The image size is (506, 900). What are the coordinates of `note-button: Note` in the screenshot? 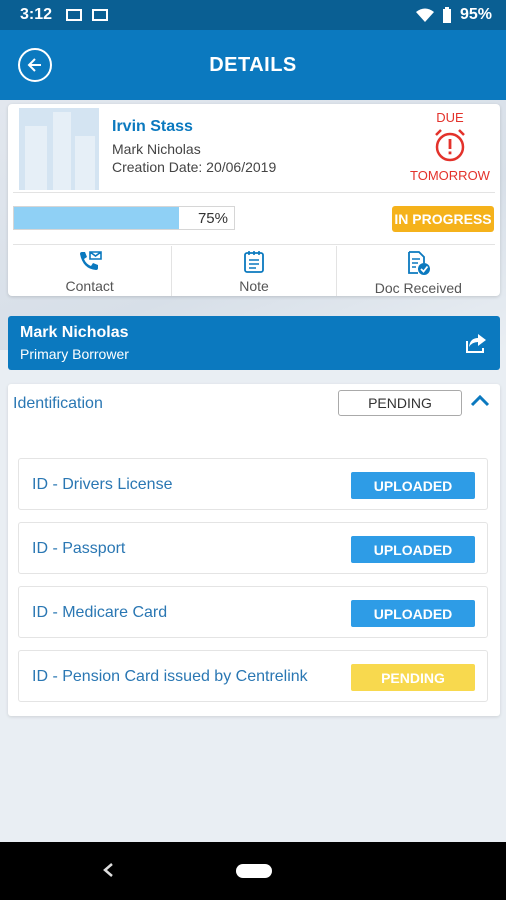 It's located at (254, 271).